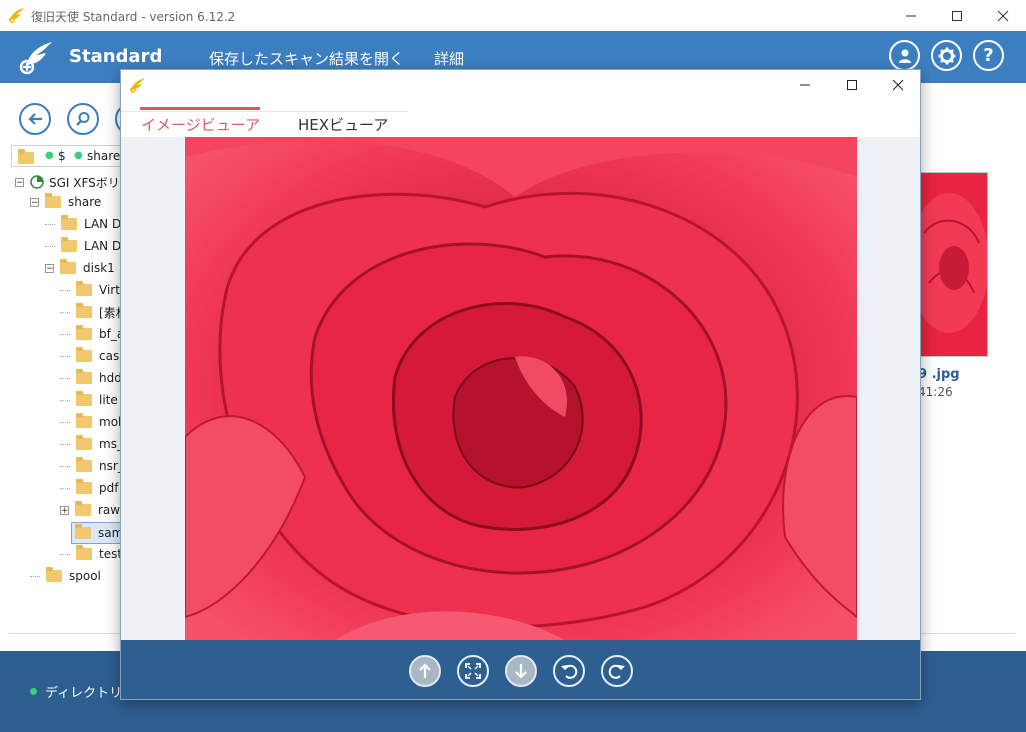  Describe the element at coordinates (953, 264) in the screenshot. I see `file-thumbnail` at that location.